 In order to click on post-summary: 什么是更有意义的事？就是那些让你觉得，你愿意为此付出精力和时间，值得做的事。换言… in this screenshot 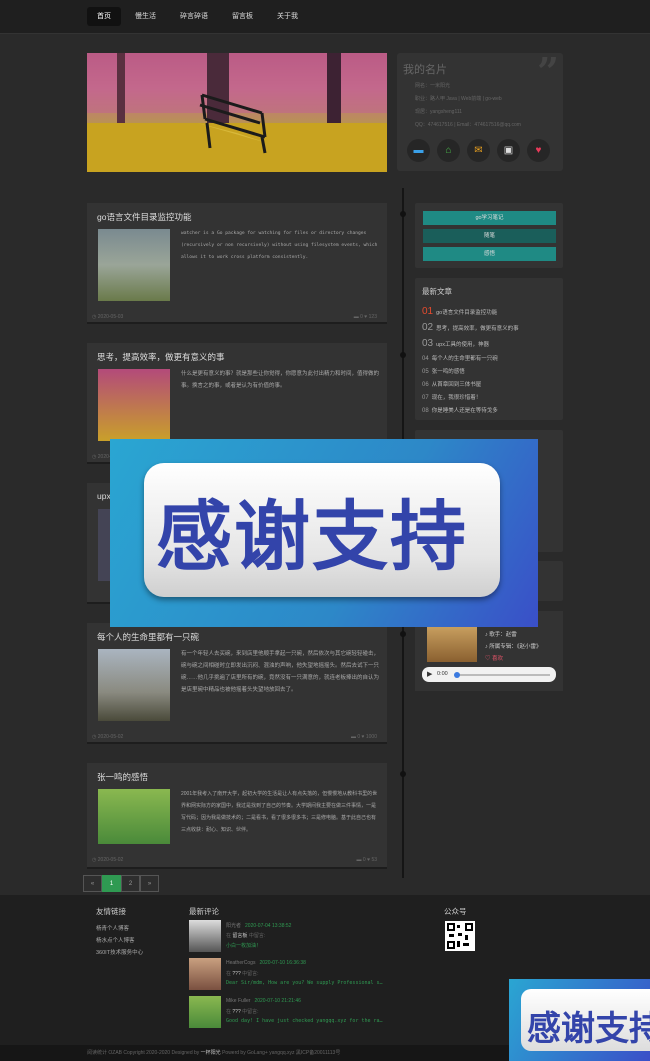, I will do `click(280, 380)`.